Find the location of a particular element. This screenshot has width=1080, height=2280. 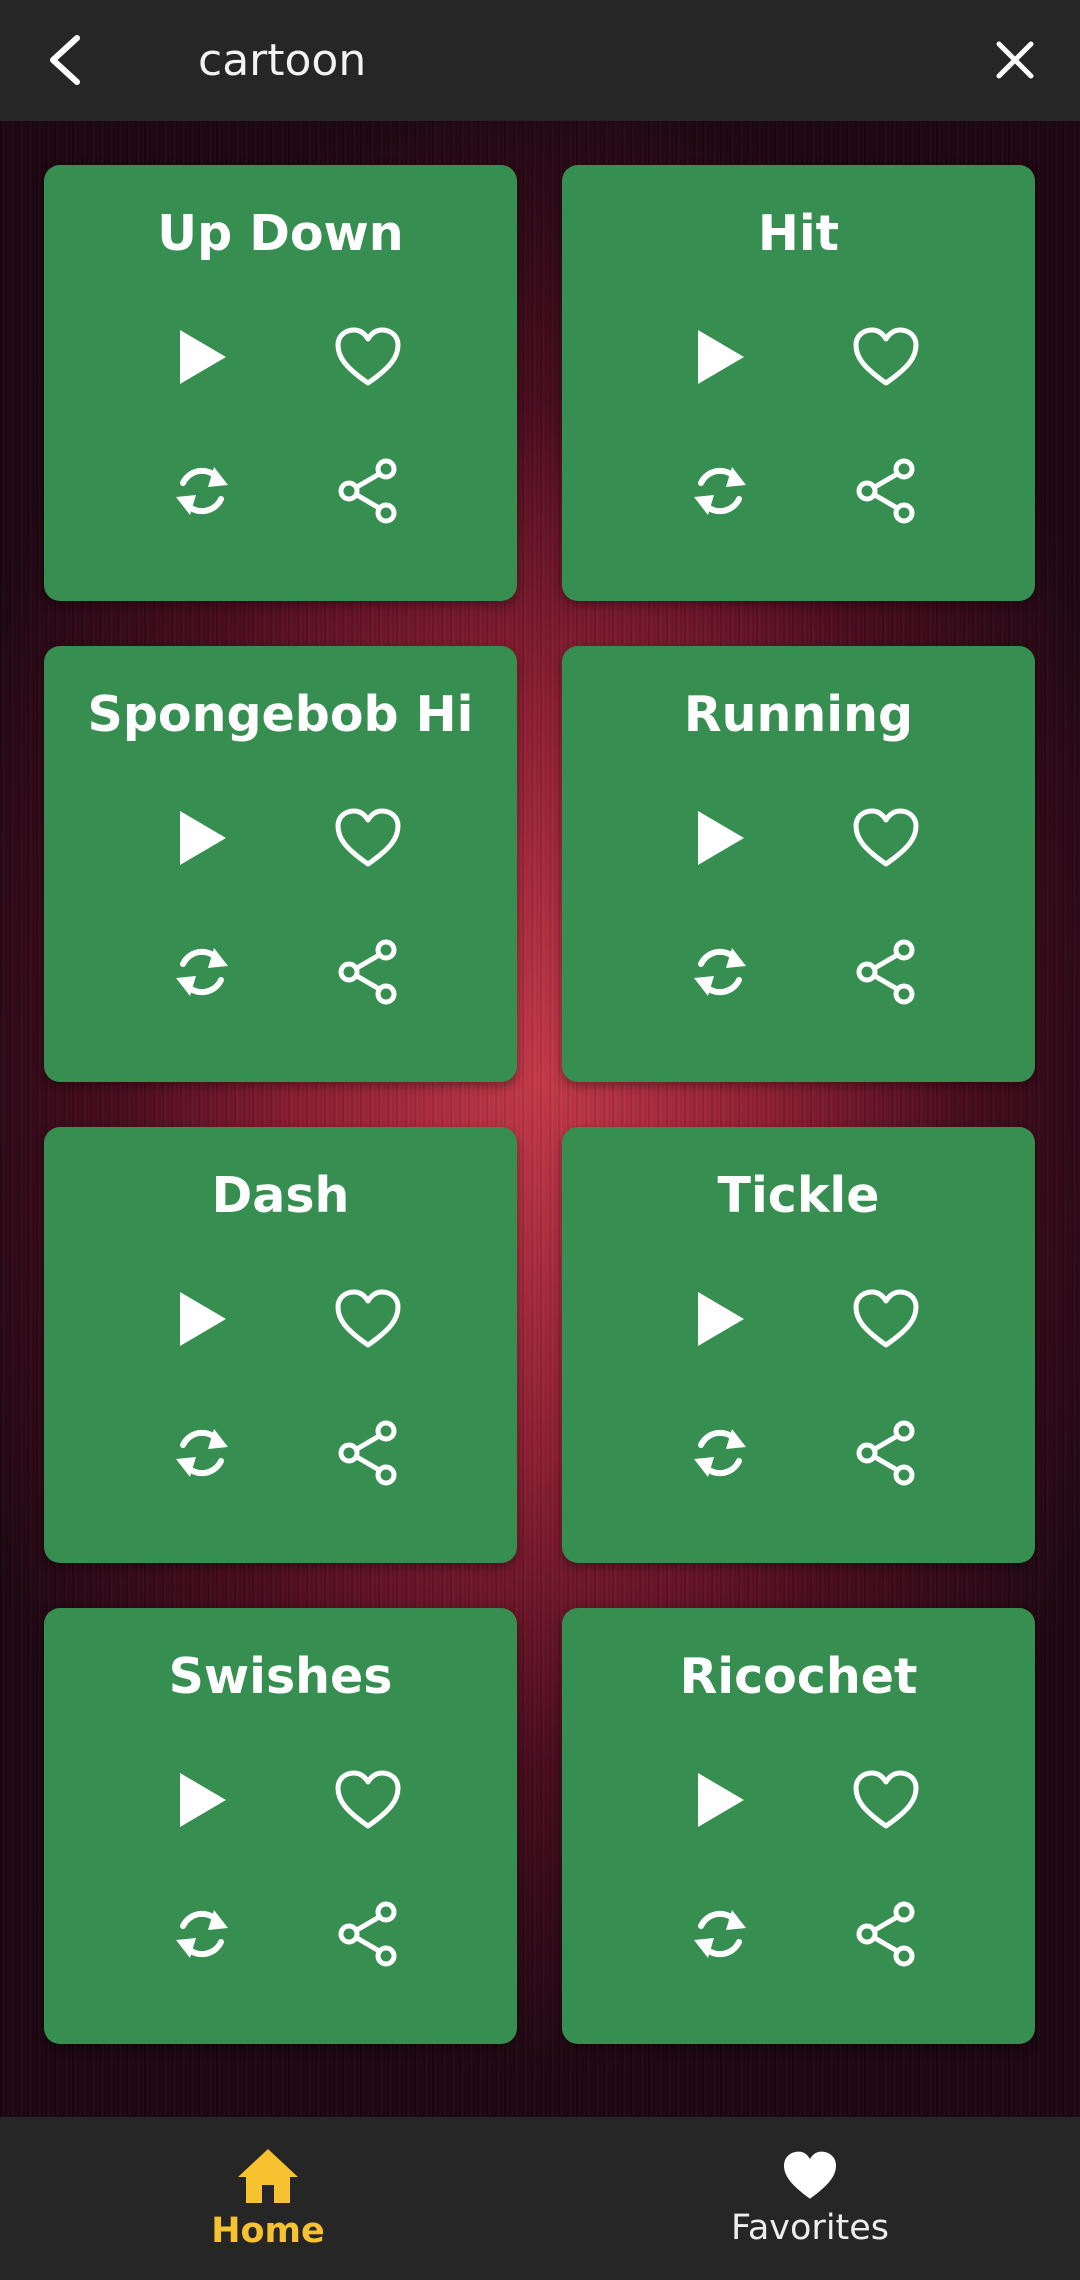

tab-favorites: Favorites is located at coordinates (810, 2198).